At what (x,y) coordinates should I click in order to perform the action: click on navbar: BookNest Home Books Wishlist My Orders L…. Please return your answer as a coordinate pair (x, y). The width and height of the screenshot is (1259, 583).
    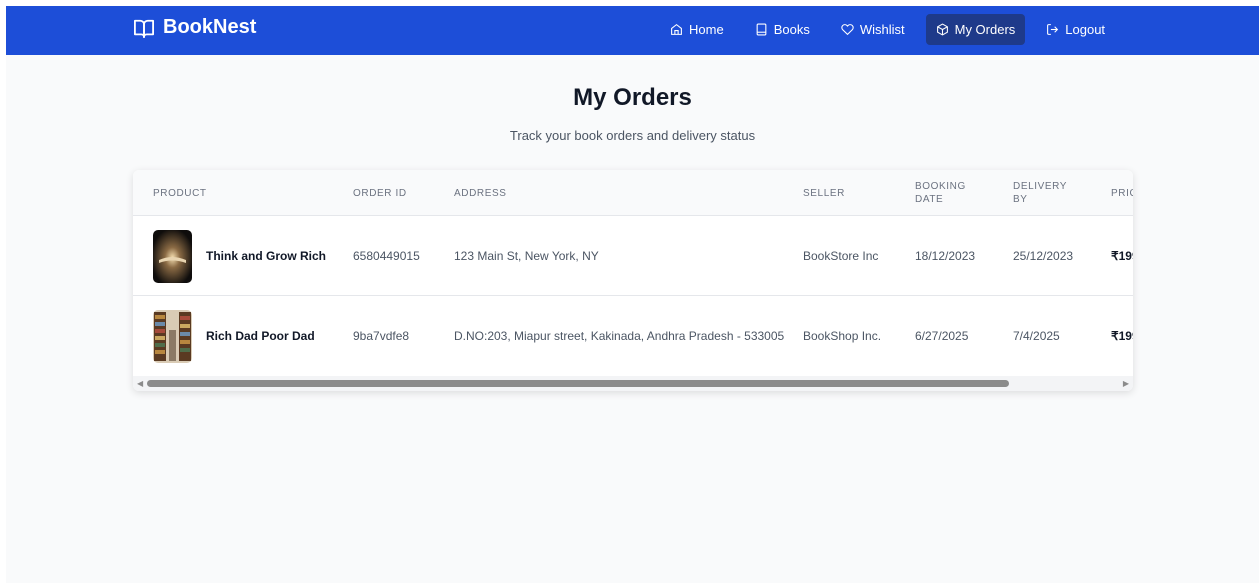
    Looking at the image, I should click on (632, 30).